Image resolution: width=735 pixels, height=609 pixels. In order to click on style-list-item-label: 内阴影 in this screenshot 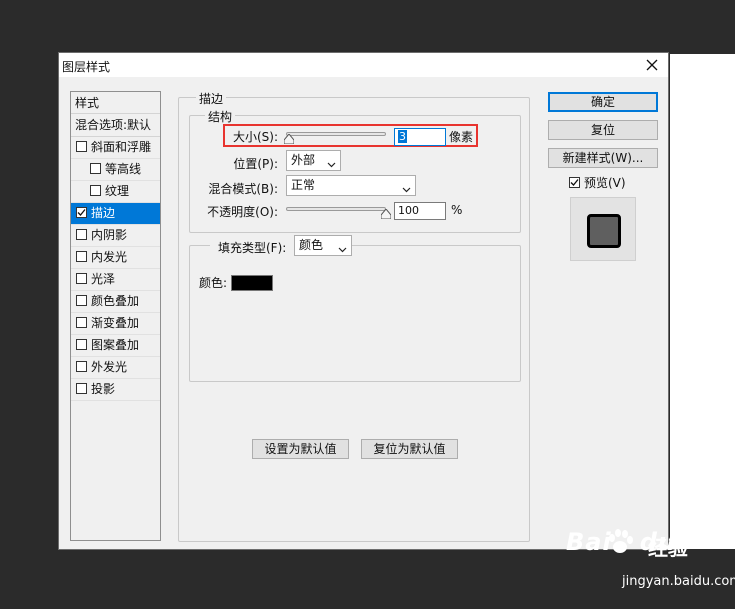, I will do `click(109, 235)`.